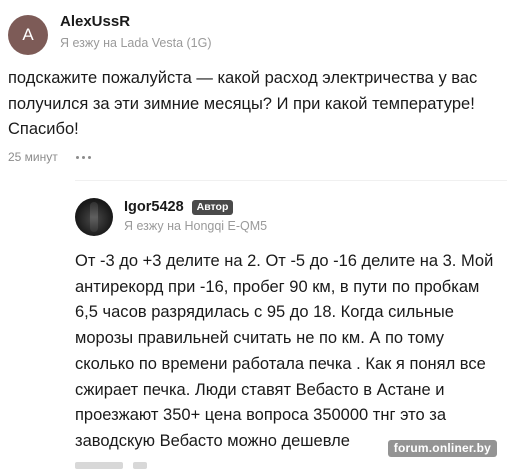 This screenshot has height=469, width=507. Describe the element at coordinates (212, 207) in the screenshot. I see `author-badge: Автор` at that location.